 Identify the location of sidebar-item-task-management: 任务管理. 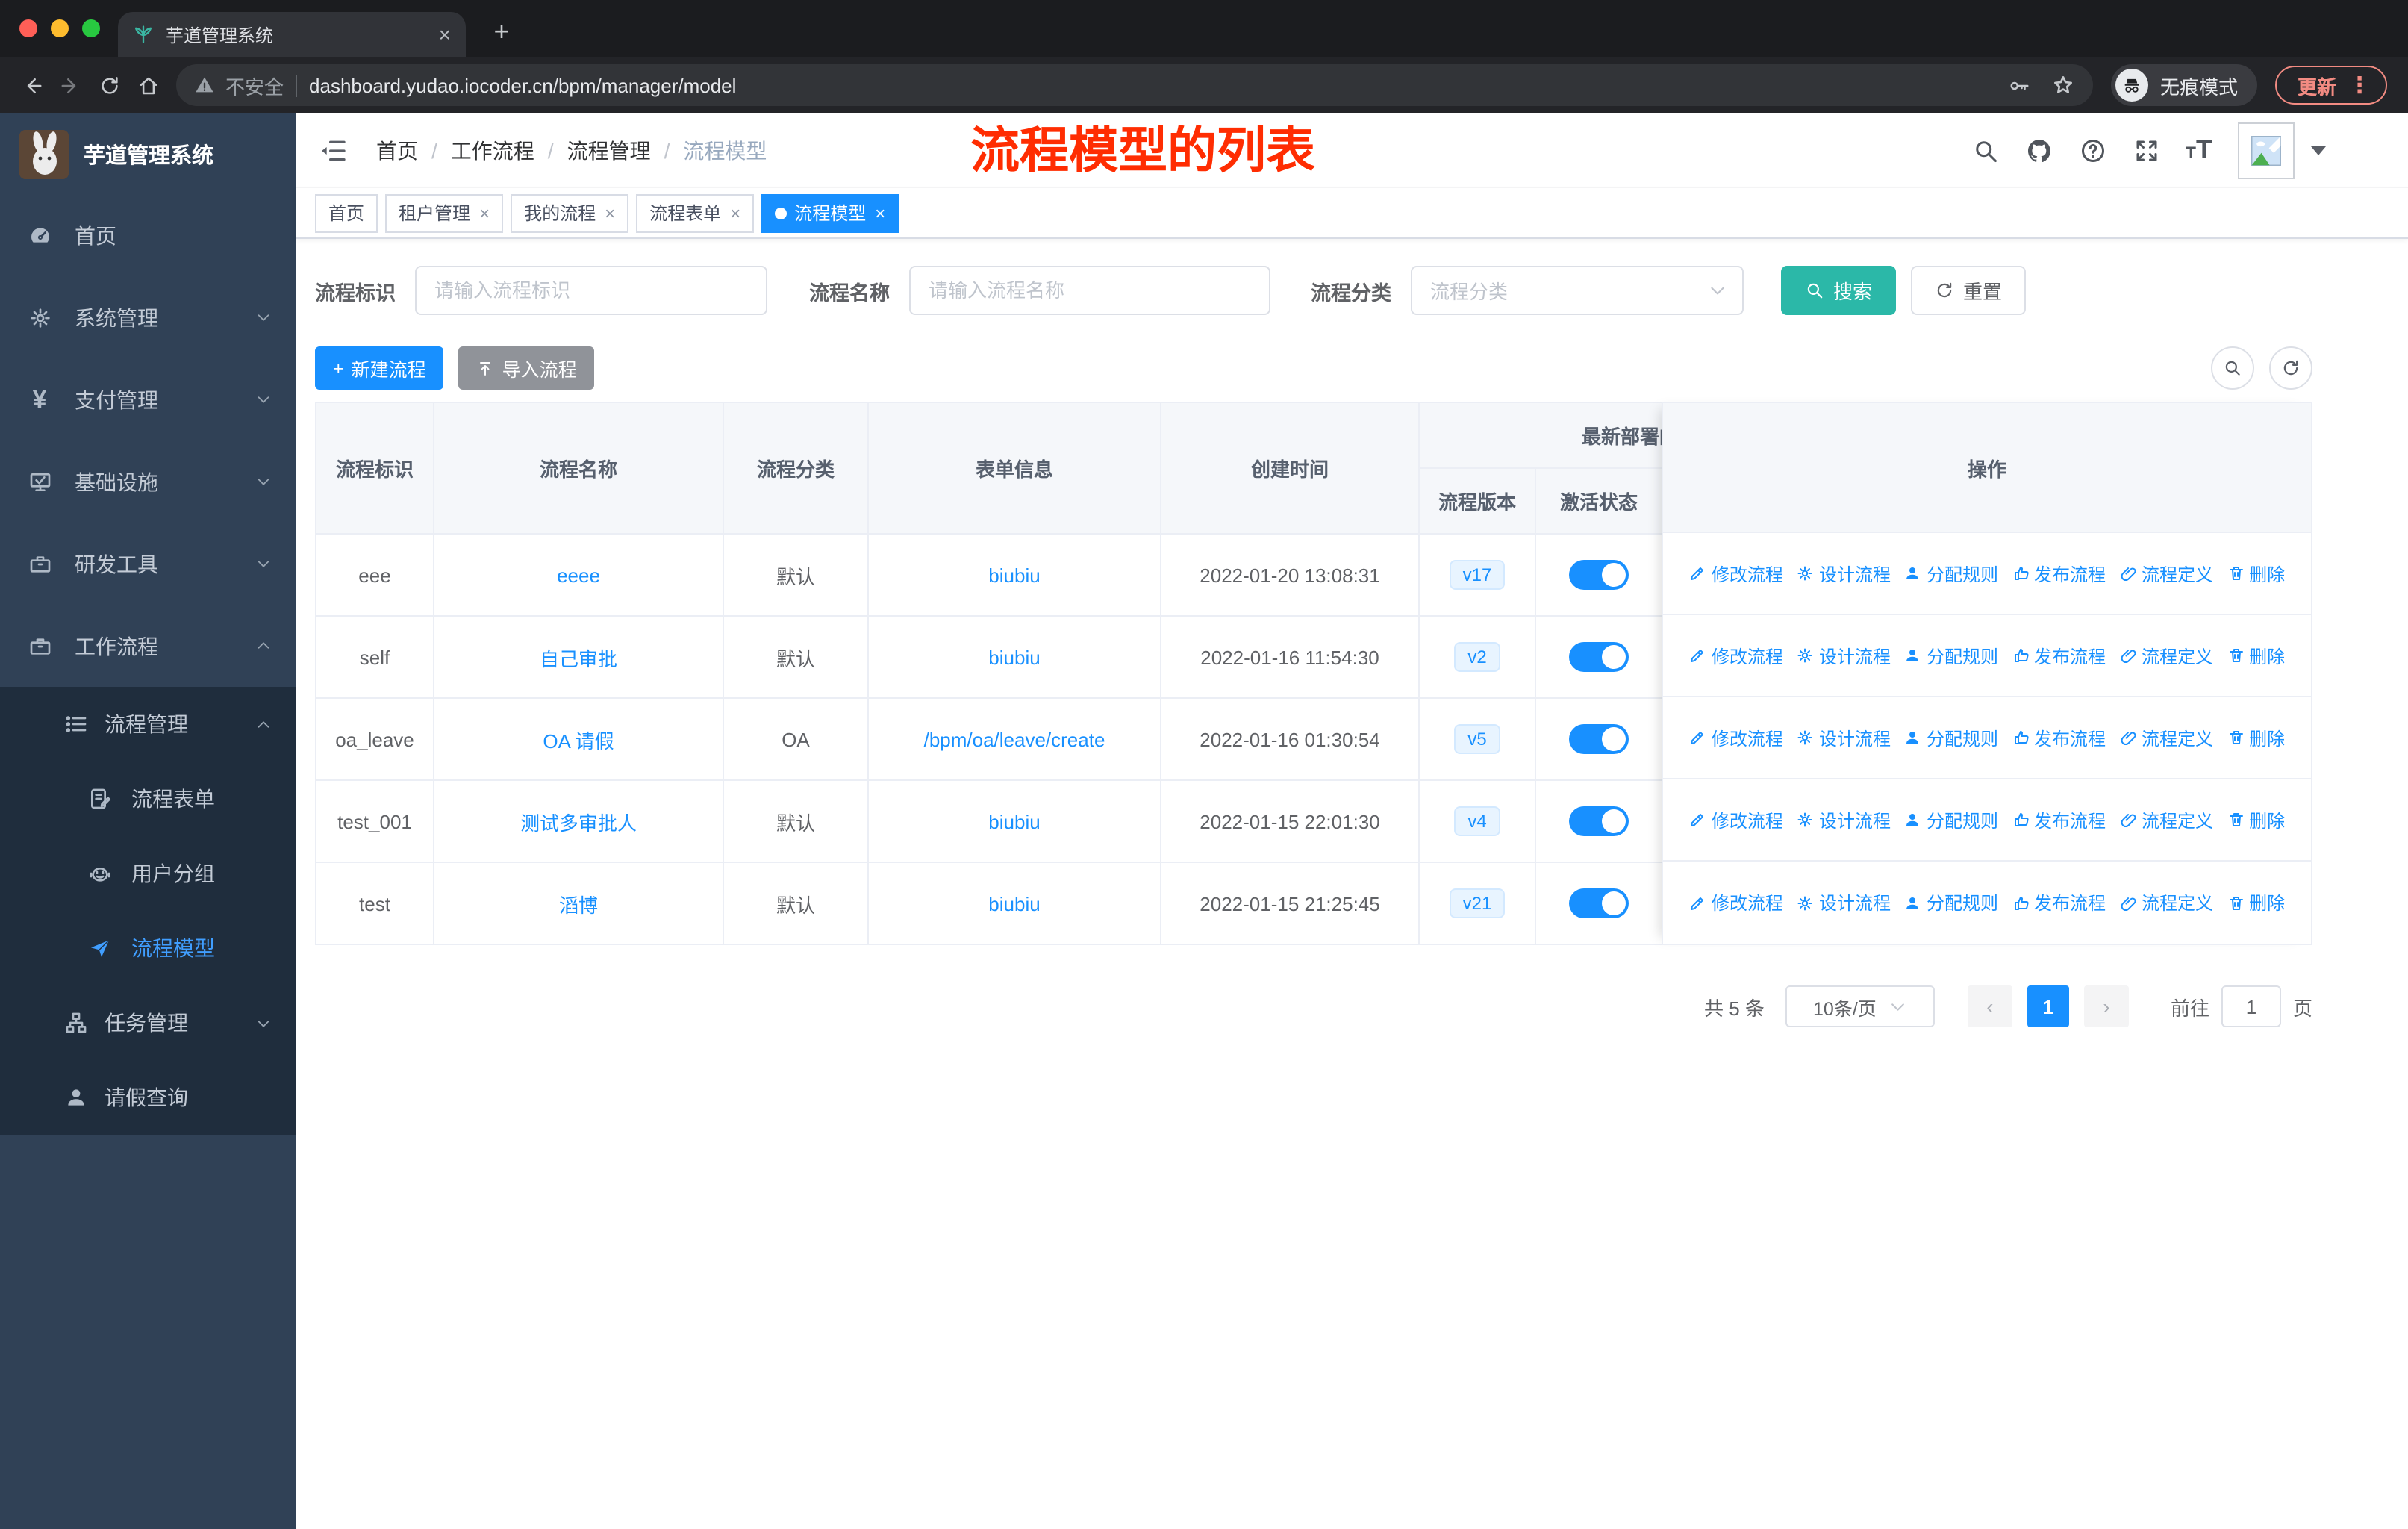
(148, 1022).